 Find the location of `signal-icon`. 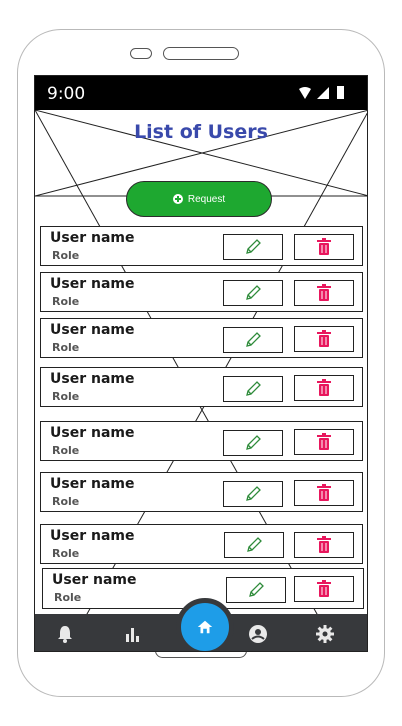

signal-icon is located at coordinates (323, 93).